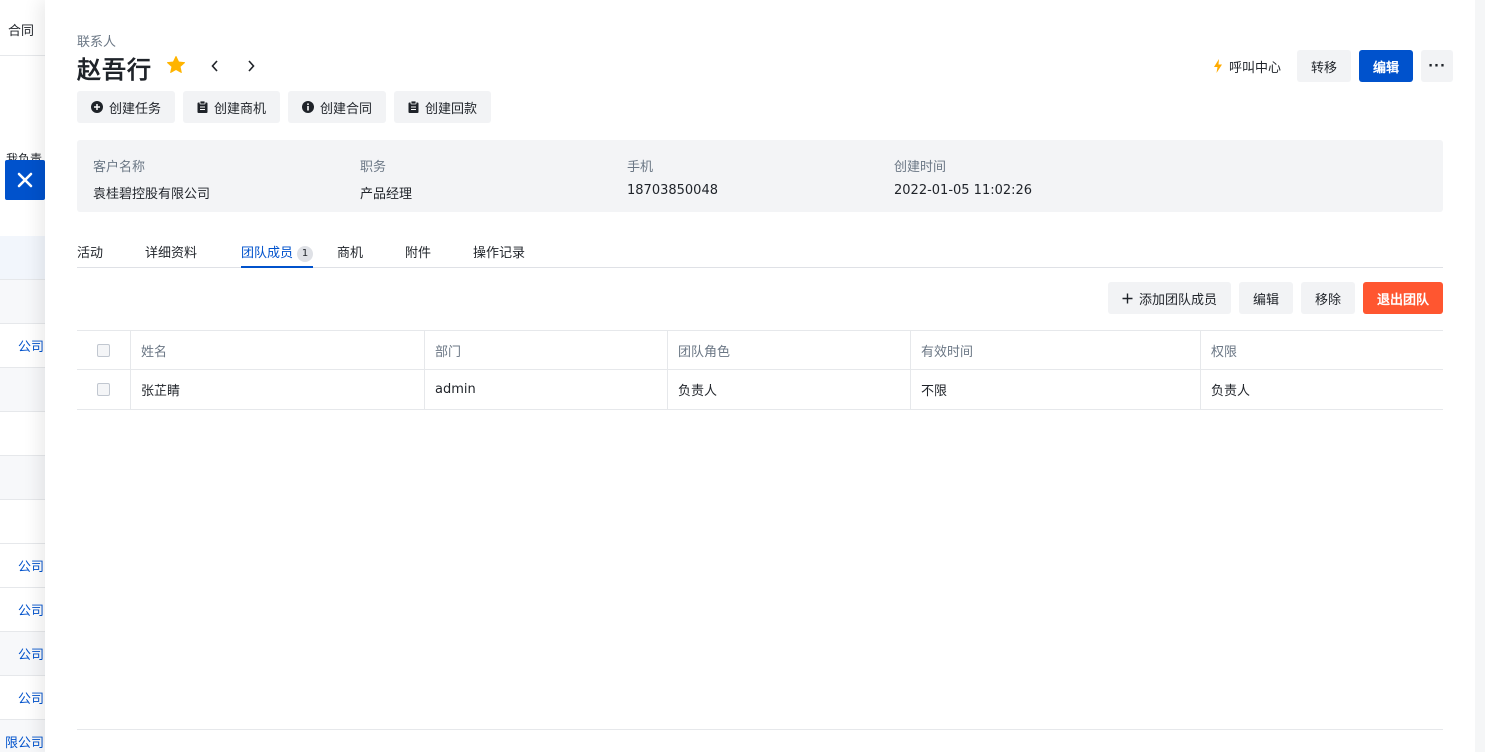  I want to click on info-icon, so click(308, 107).